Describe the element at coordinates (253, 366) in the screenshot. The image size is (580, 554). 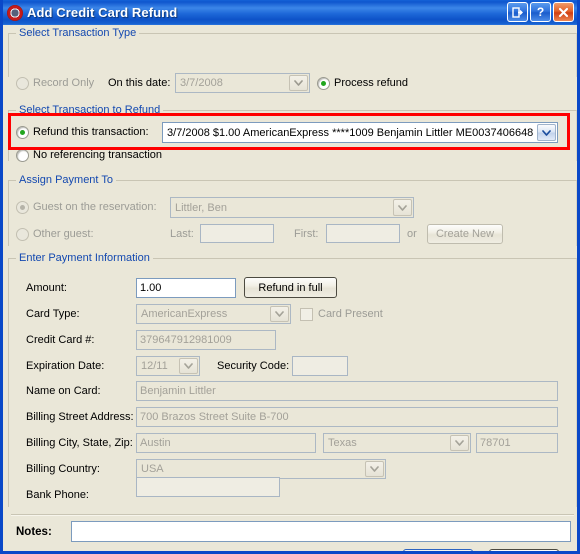
I see `label-security-code: Security Code:` at that location.